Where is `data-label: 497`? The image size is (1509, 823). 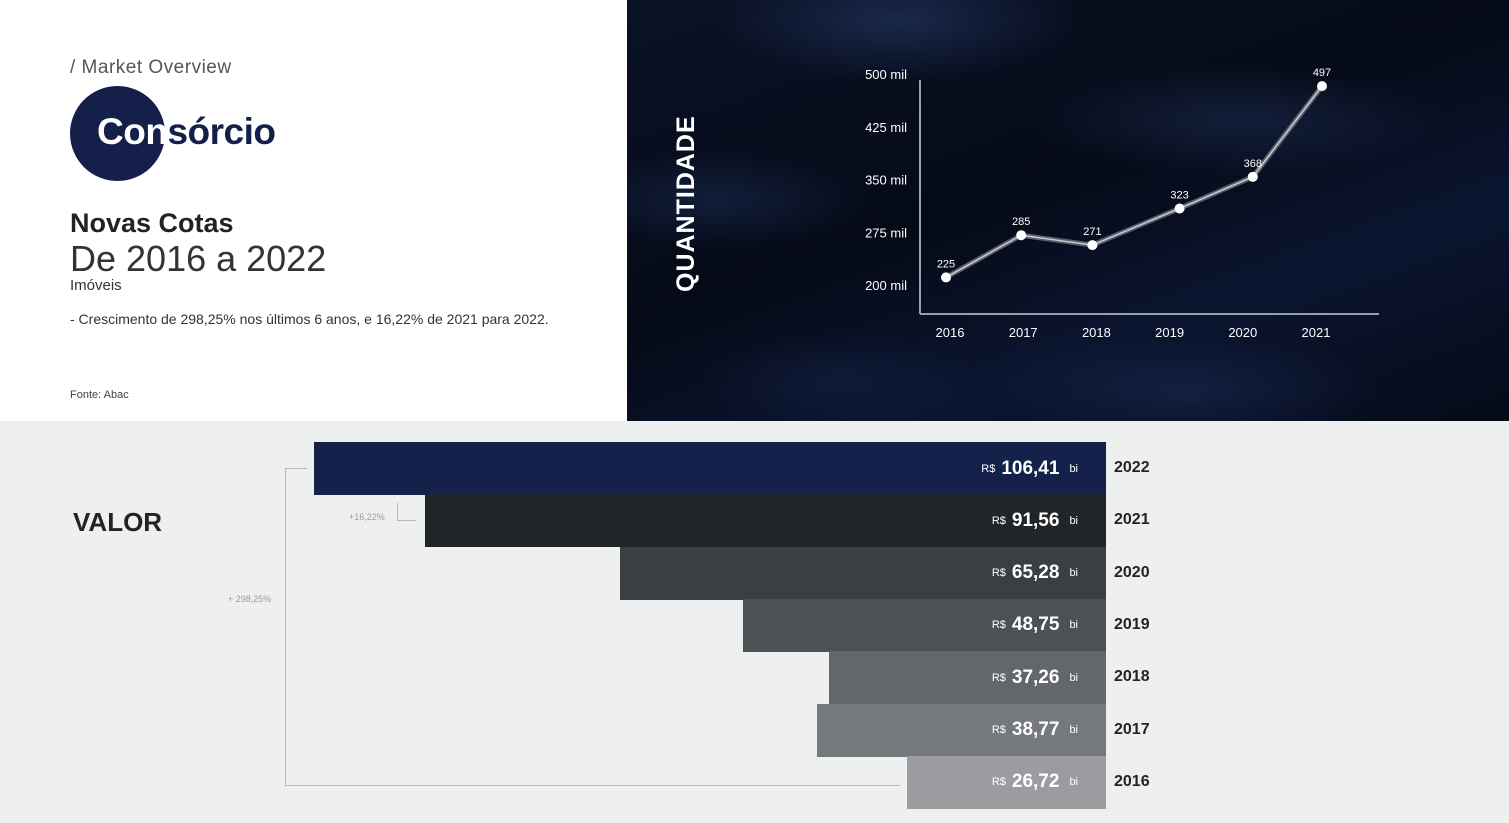 data-label: 497 is located at coordinates (1322, 73).